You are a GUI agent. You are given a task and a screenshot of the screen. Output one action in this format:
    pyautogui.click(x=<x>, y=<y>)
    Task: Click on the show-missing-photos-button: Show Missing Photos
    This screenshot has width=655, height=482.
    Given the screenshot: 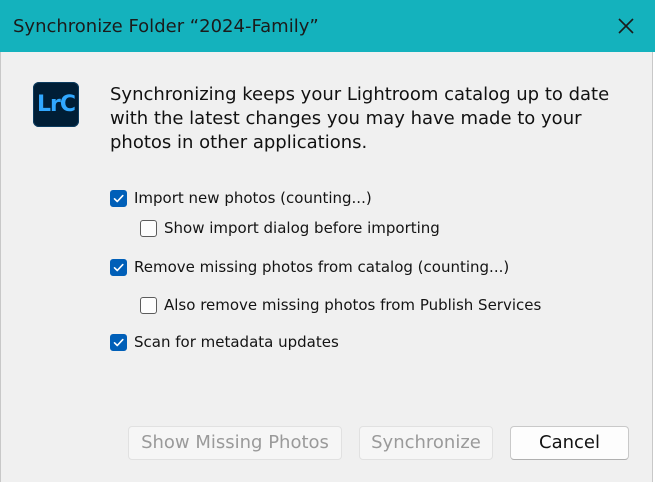 What is the action you would take?
    pyautogui.click(x=235, y=443)
    